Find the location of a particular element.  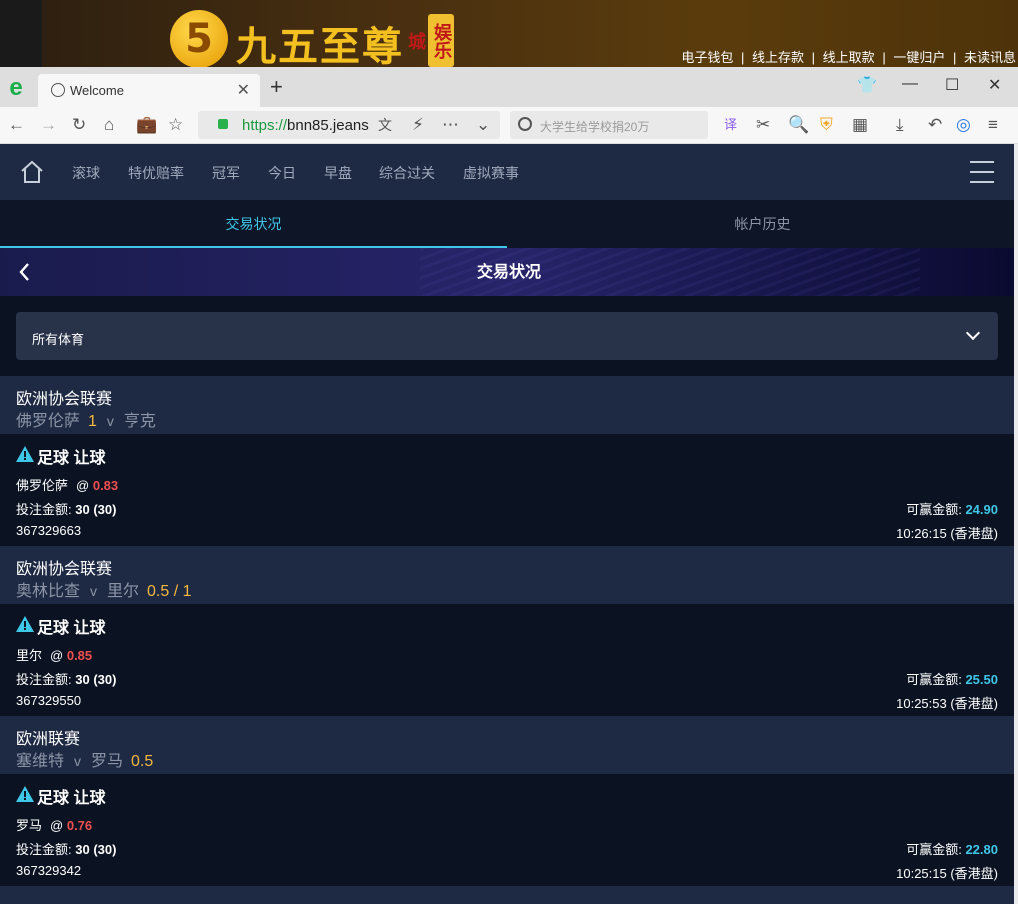

globe-icon is located at coordinates (58, 90).